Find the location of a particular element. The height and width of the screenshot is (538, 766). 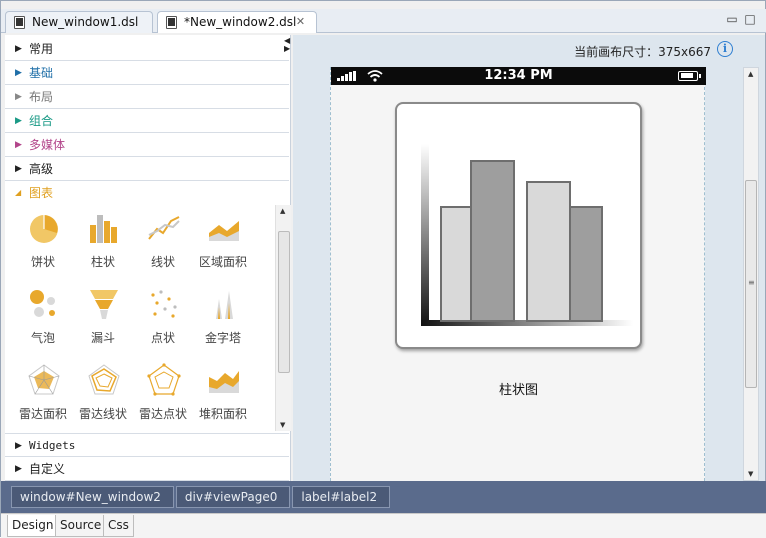

funnel-chart-icon is located at coordinates (104, 304).